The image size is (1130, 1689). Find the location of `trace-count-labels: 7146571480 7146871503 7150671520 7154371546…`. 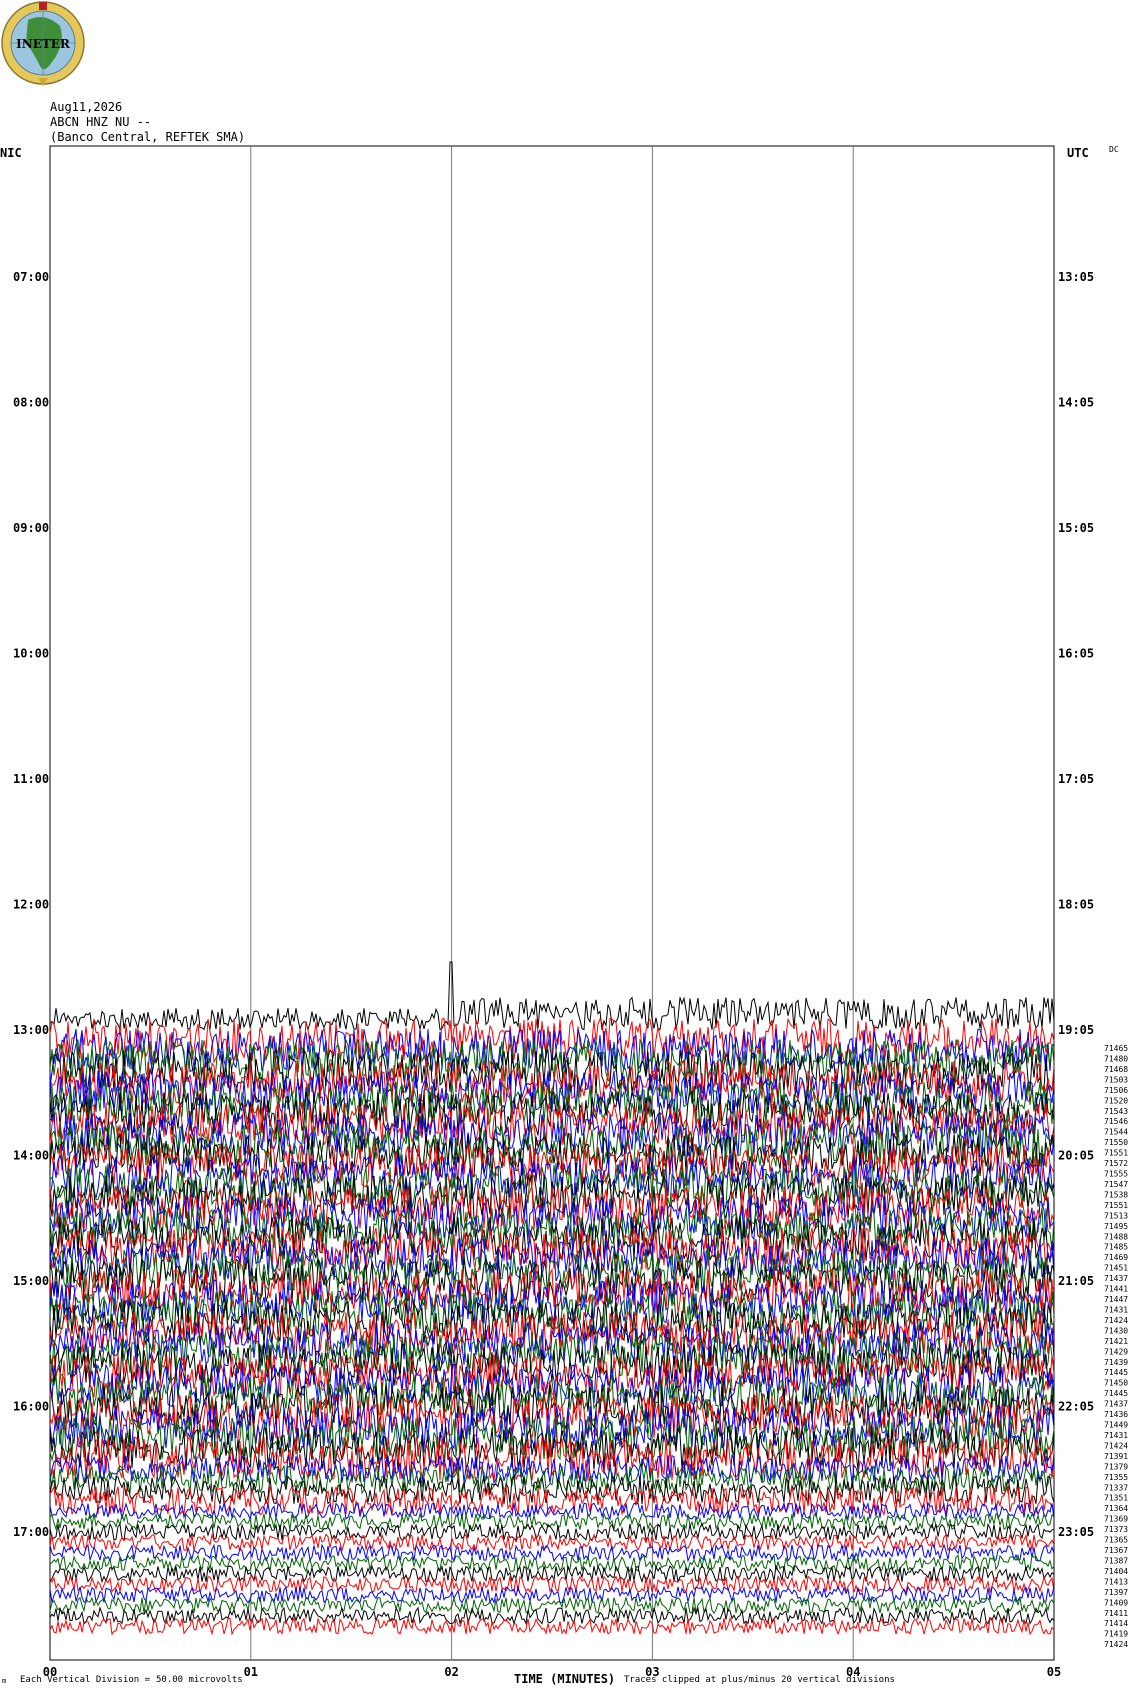

trace-count-labels: 7146571480 7146871503 7150671520 7154371546… is located at coordinates (1116, 1346).